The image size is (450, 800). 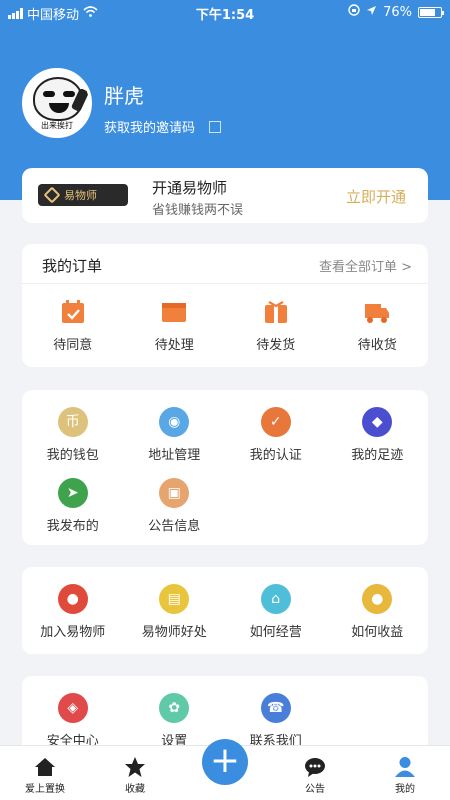 I want to click on vip-badge-label: 易物师, so click(x=80, y=195).